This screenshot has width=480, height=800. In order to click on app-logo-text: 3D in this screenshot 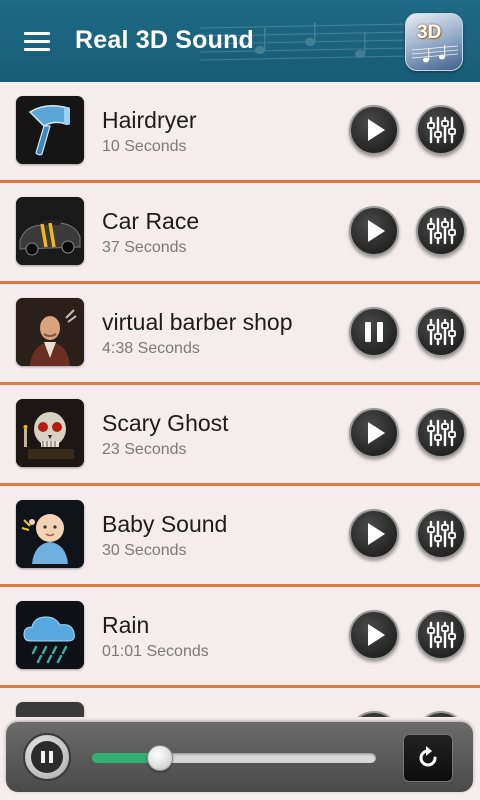, I will do `click(429, 32)`.